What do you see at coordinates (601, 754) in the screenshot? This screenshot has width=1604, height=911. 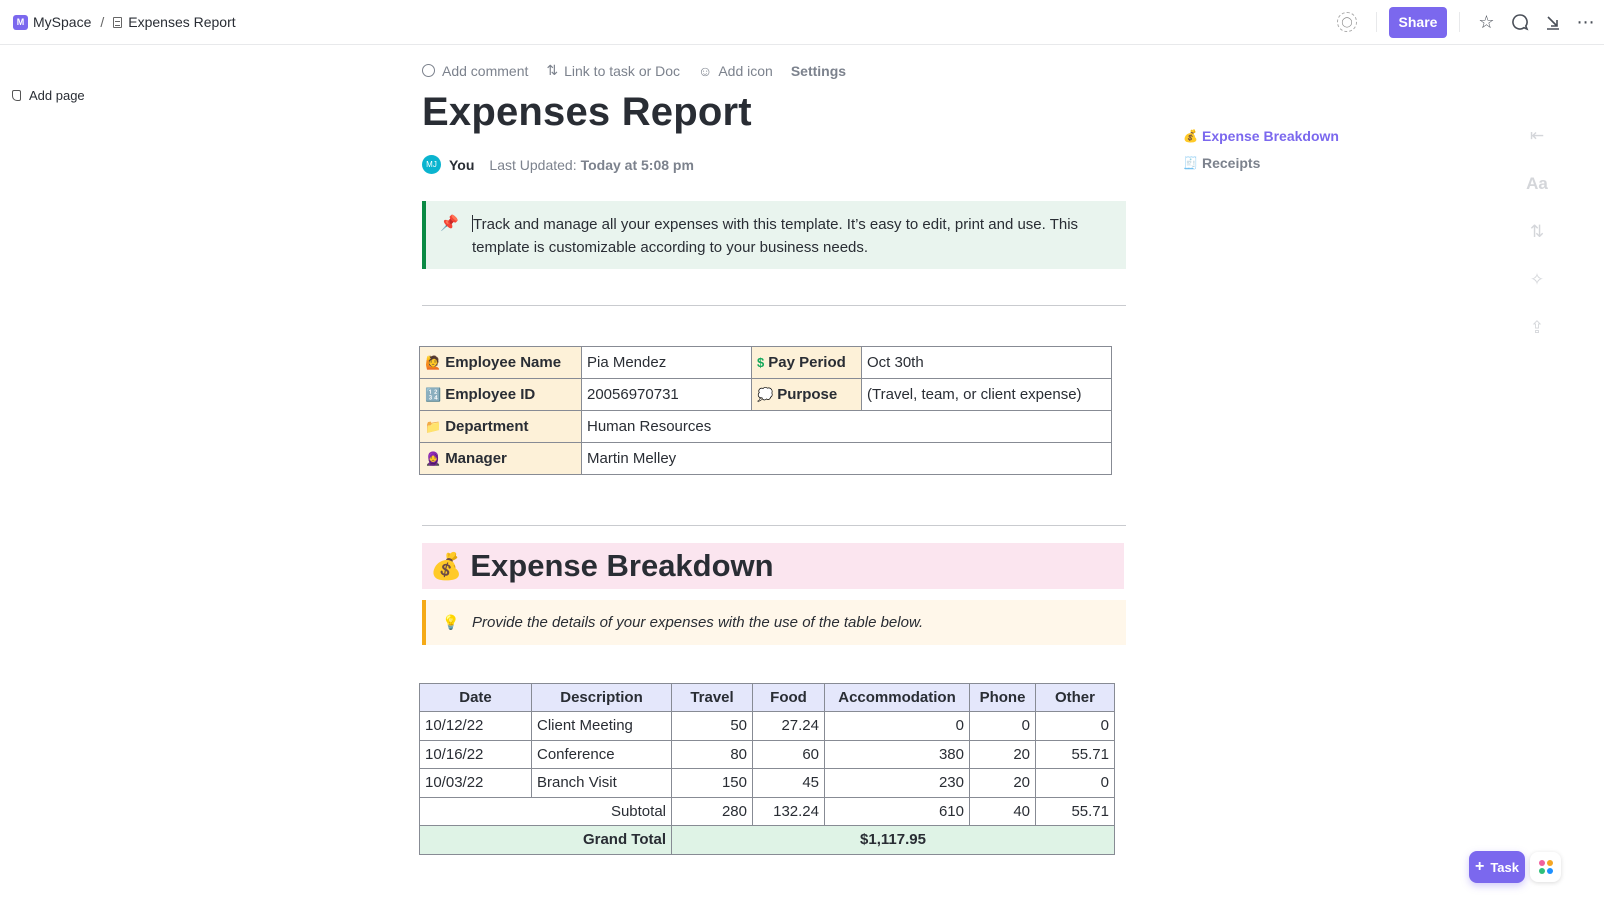 I see `cell-description: Conference` at bounding box center [601, 754].